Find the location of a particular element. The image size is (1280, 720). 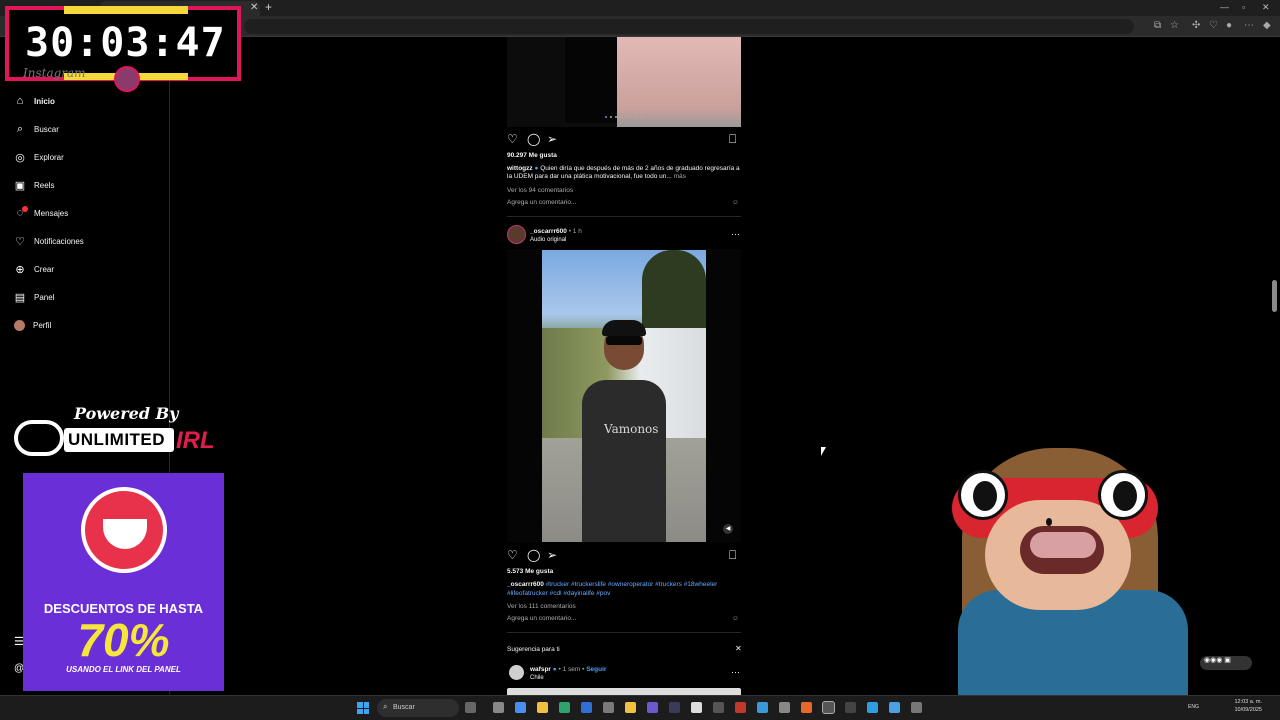

extensions-icon: ✣ is located at coordinates (1196, 25).